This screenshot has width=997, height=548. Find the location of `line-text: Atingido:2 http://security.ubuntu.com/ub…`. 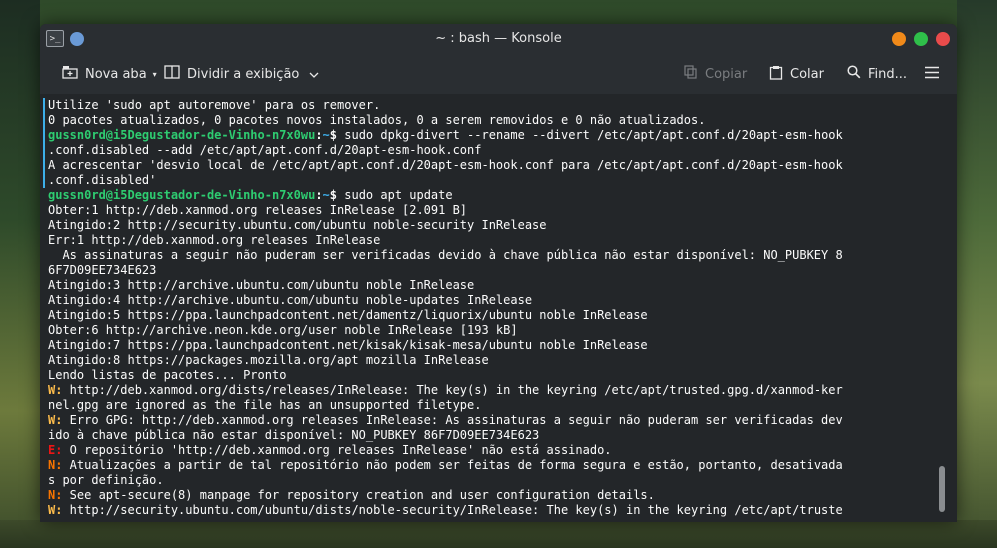

line-text: Atingido:2 http://security.ubuntu.com/ub… is located at coordinates (297, 225).